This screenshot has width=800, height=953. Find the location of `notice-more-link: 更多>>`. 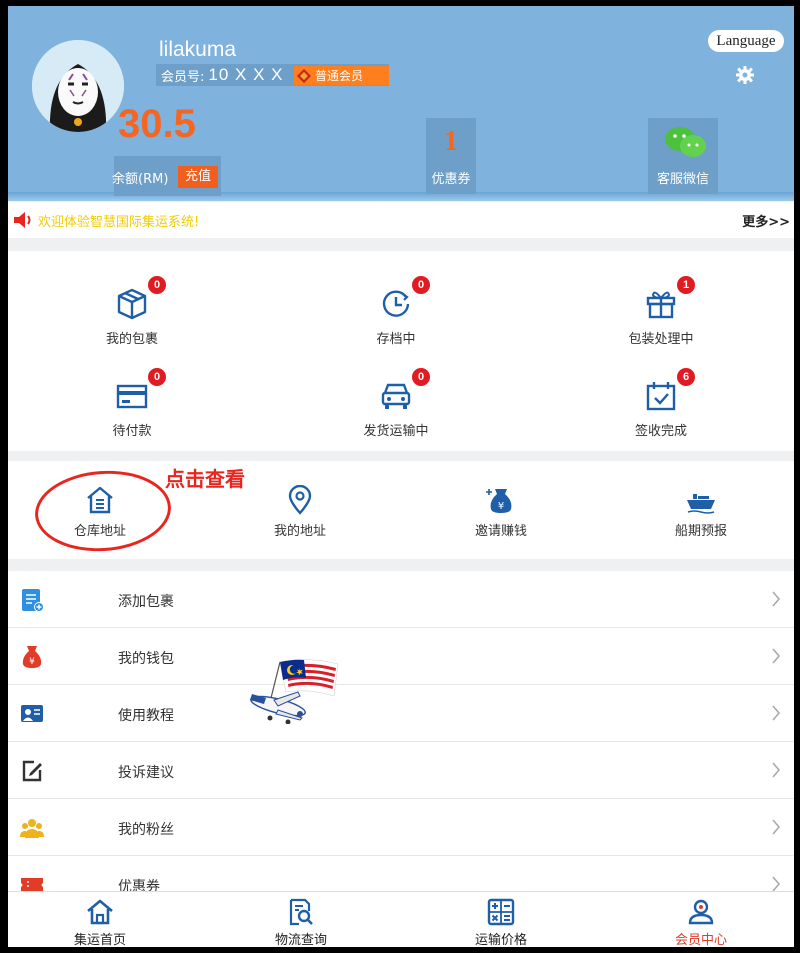

notice-more-link: 更多>> is located at coordinates (766, 220).